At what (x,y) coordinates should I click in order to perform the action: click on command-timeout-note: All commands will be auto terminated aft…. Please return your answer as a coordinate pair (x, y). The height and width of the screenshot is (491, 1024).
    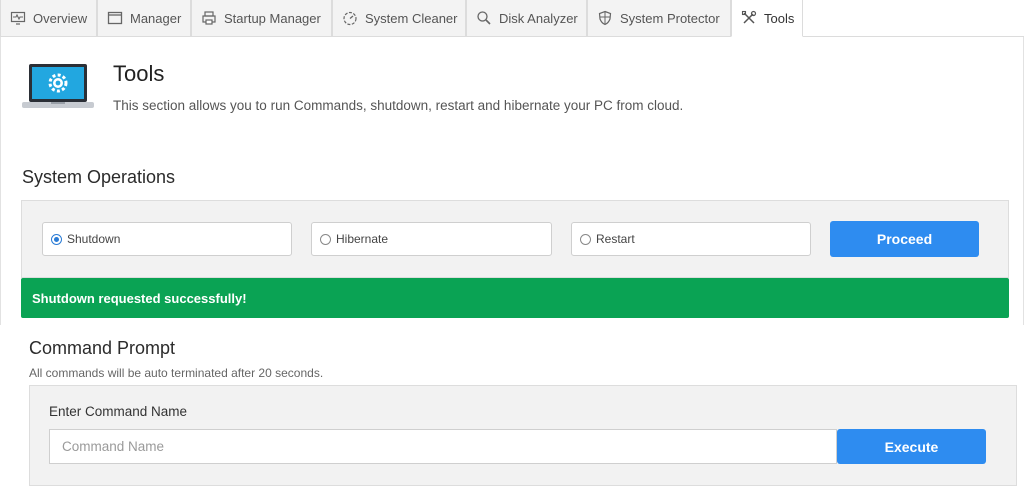
    Looking at the image, I should click on (176, 373).